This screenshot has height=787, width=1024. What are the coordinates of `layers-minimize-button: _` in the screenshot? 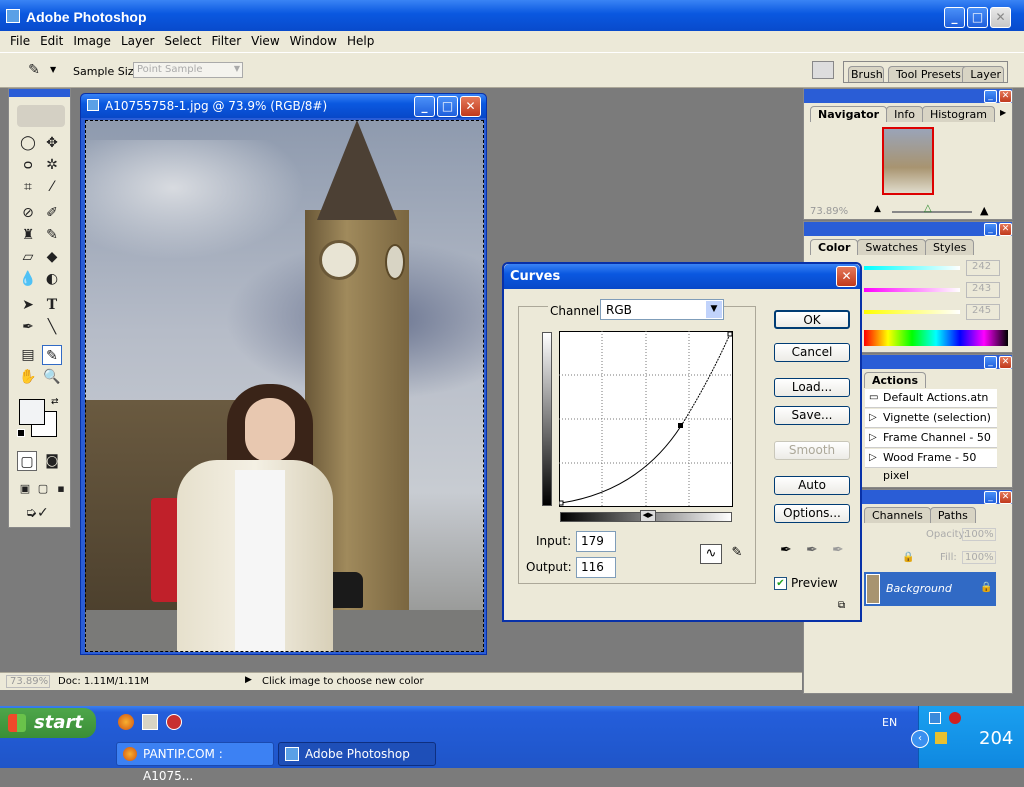 It's located at (990, 497).